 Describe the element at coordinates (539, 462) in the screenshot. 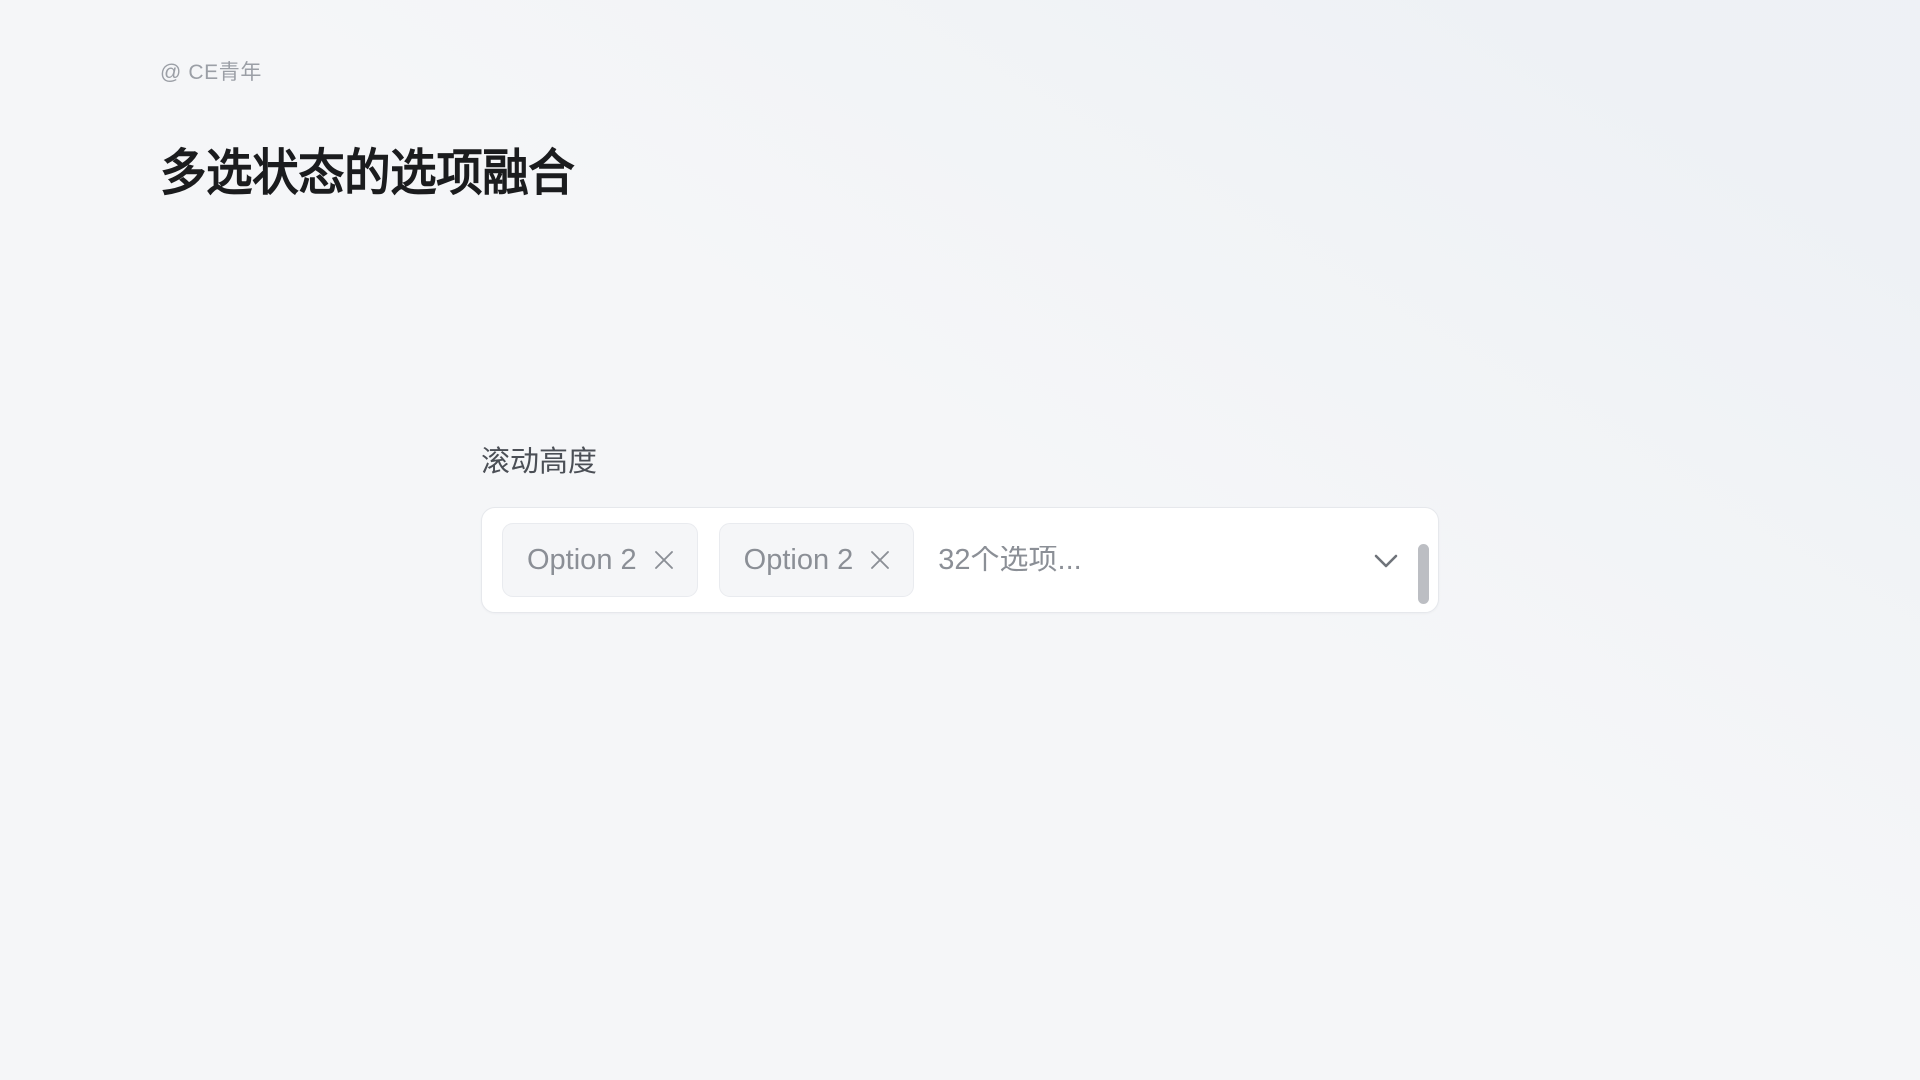

I see `field-label: 滚动高度` at that location.